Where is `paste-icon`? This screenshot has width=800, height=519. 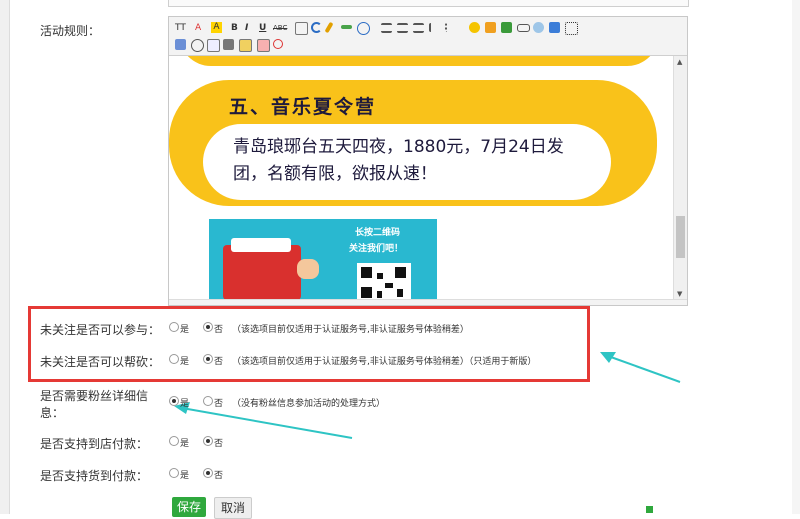
paste-icon is located at coordinates (301, 28).